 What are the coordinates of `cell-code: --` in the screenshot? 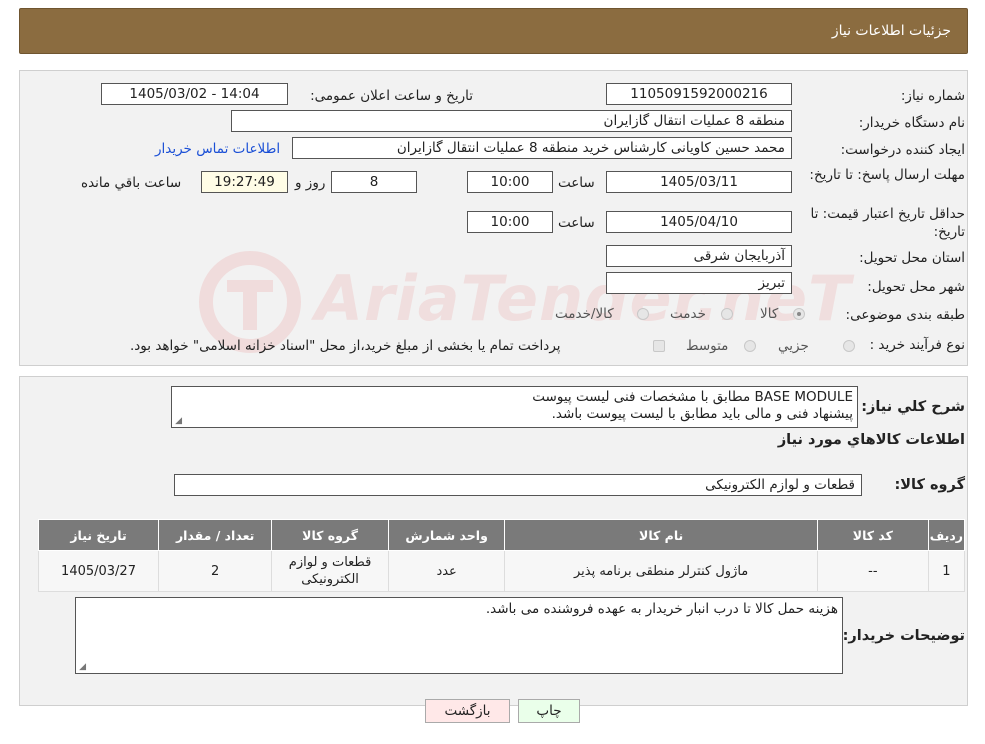 It's located at (872, 571).